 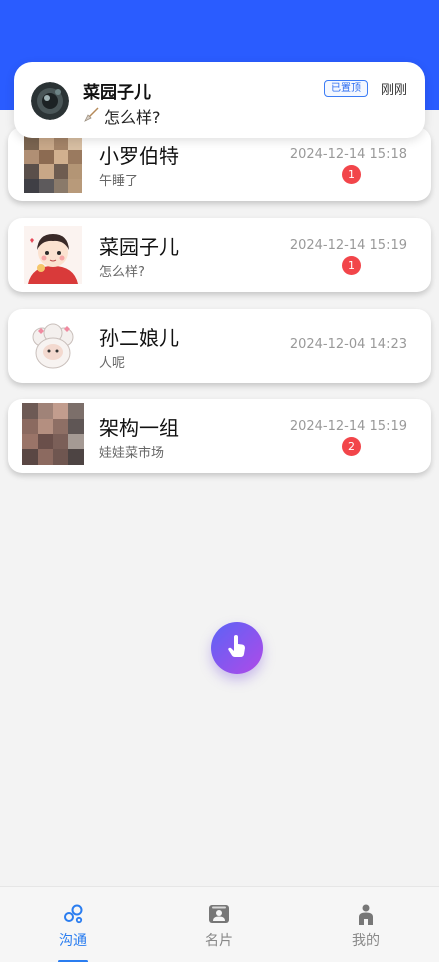 I want to click on chat-time: 2024-12-04 14:23, so click(x=348, y=344).